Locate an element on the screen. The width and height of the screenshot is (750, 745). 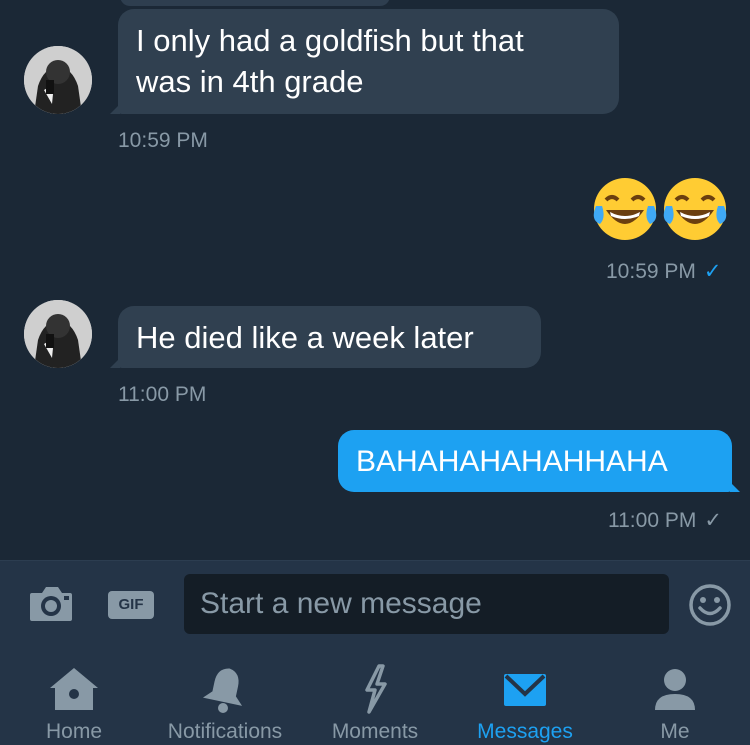
message-text: He died like a week later is located at coordinates (305, 337).